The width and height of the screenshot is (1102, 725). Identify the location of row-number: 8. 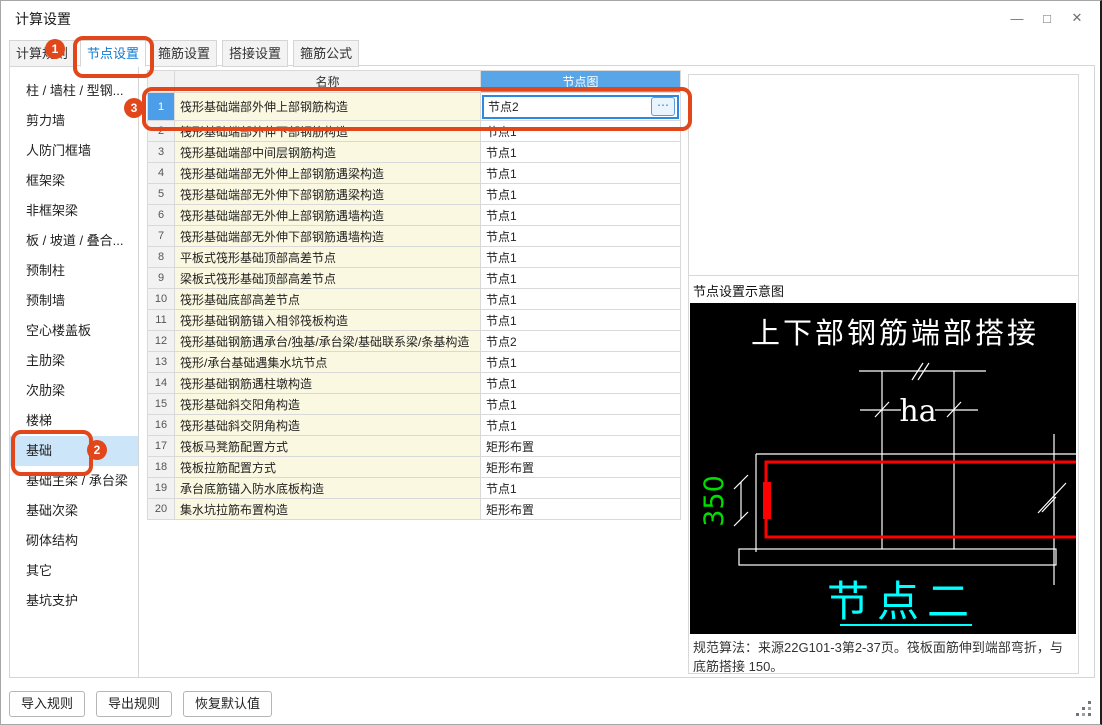
(161, 257).